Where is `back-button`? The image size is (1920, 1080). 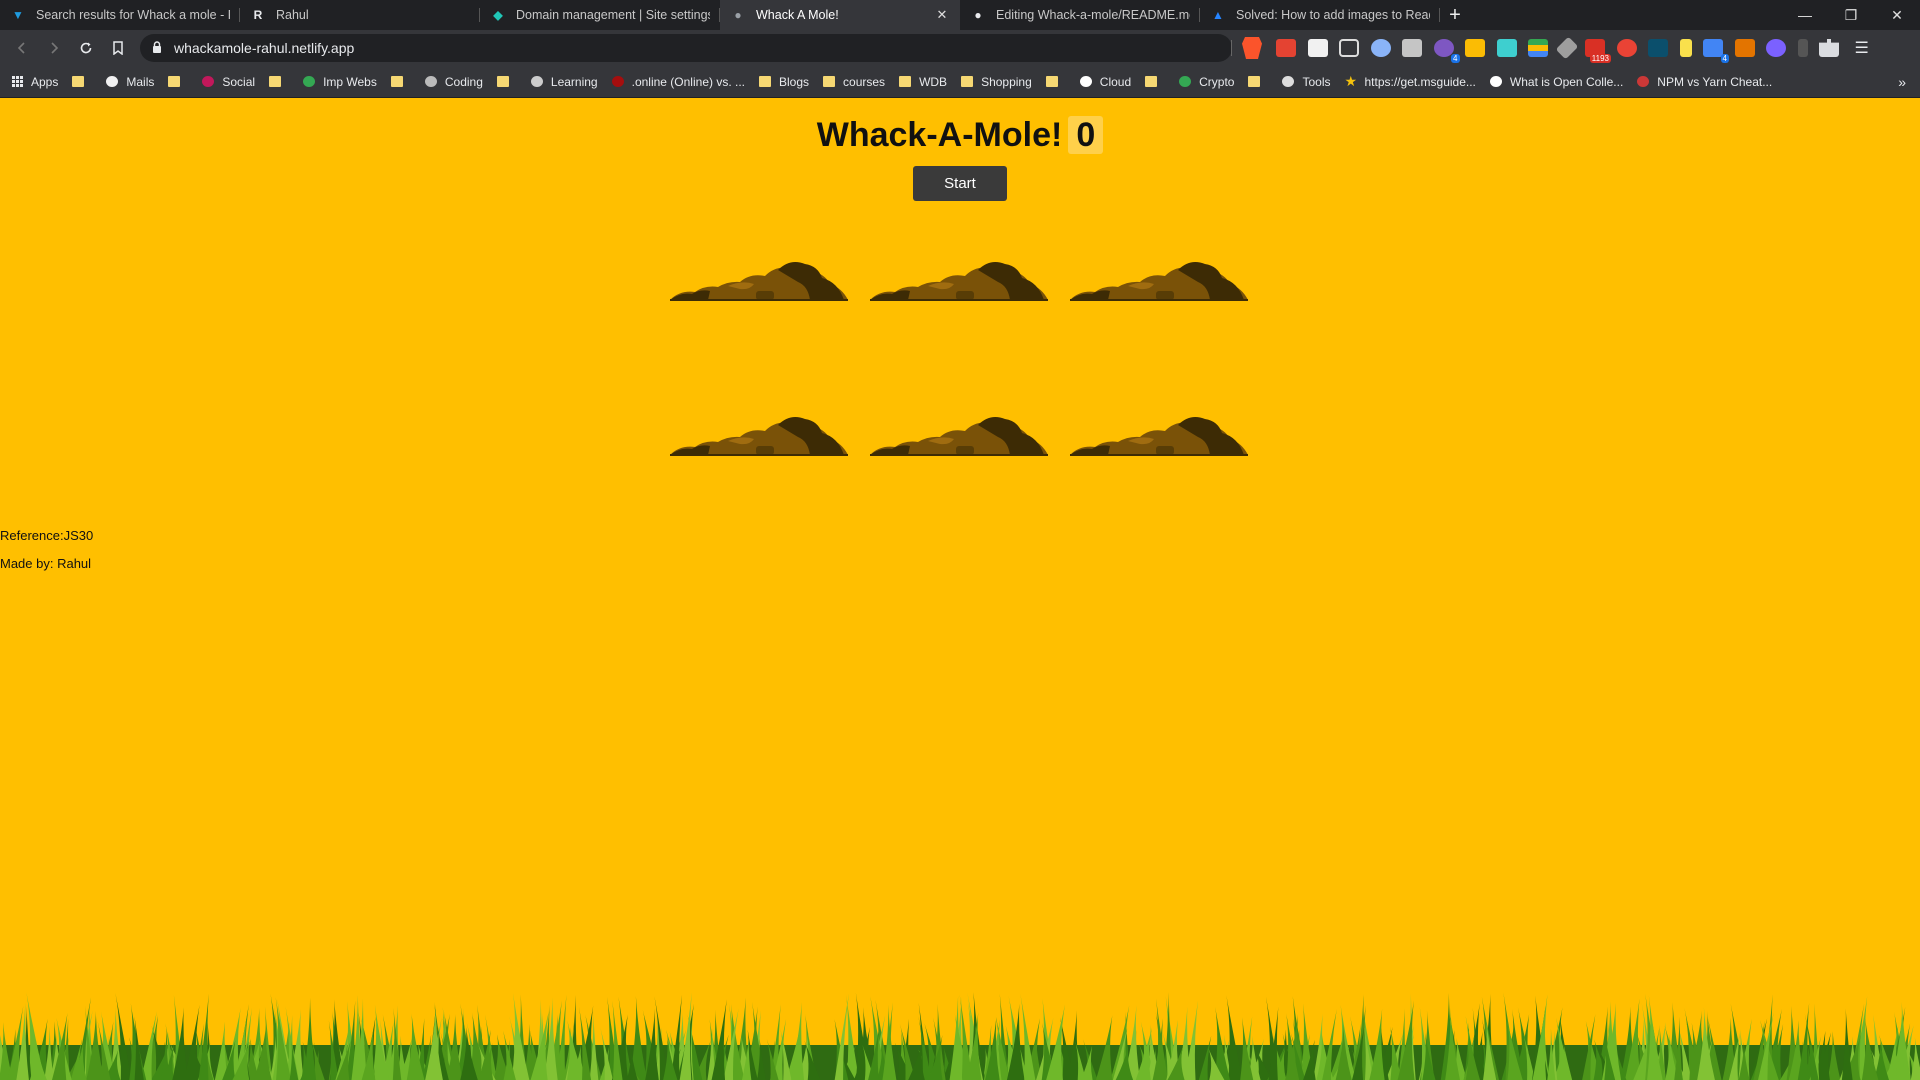 back-button is located at coordinates (22, 48).